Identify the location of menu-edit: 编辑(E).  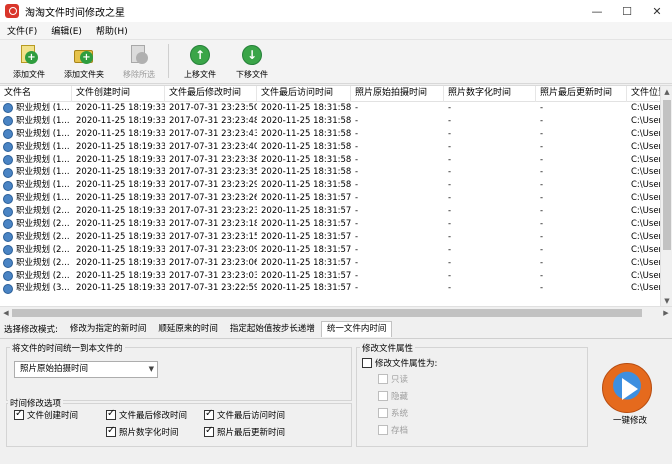
(66, 30).